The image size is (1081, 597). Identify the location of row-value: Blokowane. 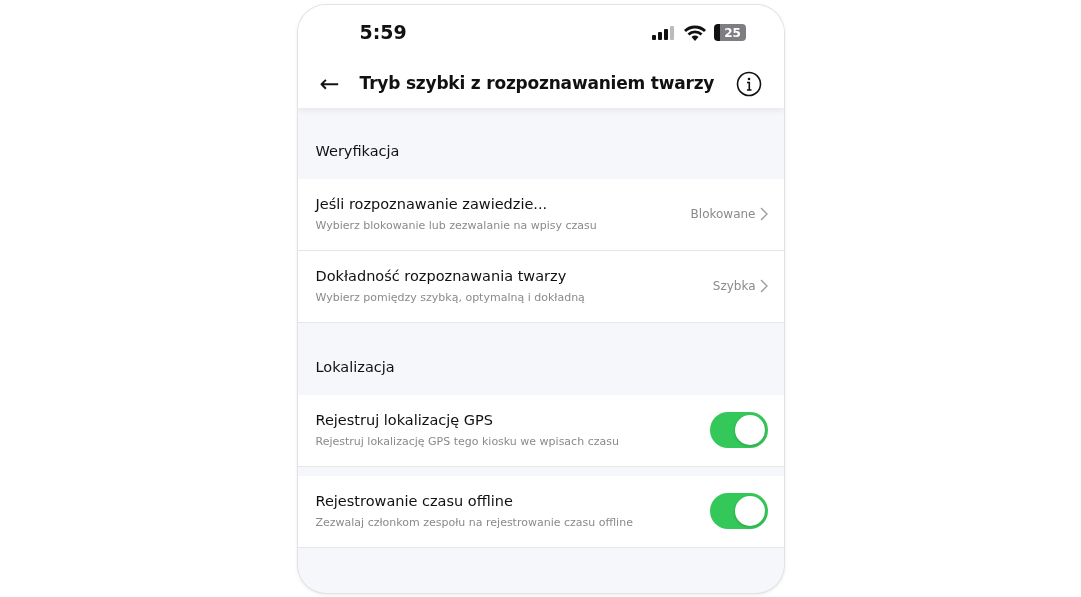
(723, 215).